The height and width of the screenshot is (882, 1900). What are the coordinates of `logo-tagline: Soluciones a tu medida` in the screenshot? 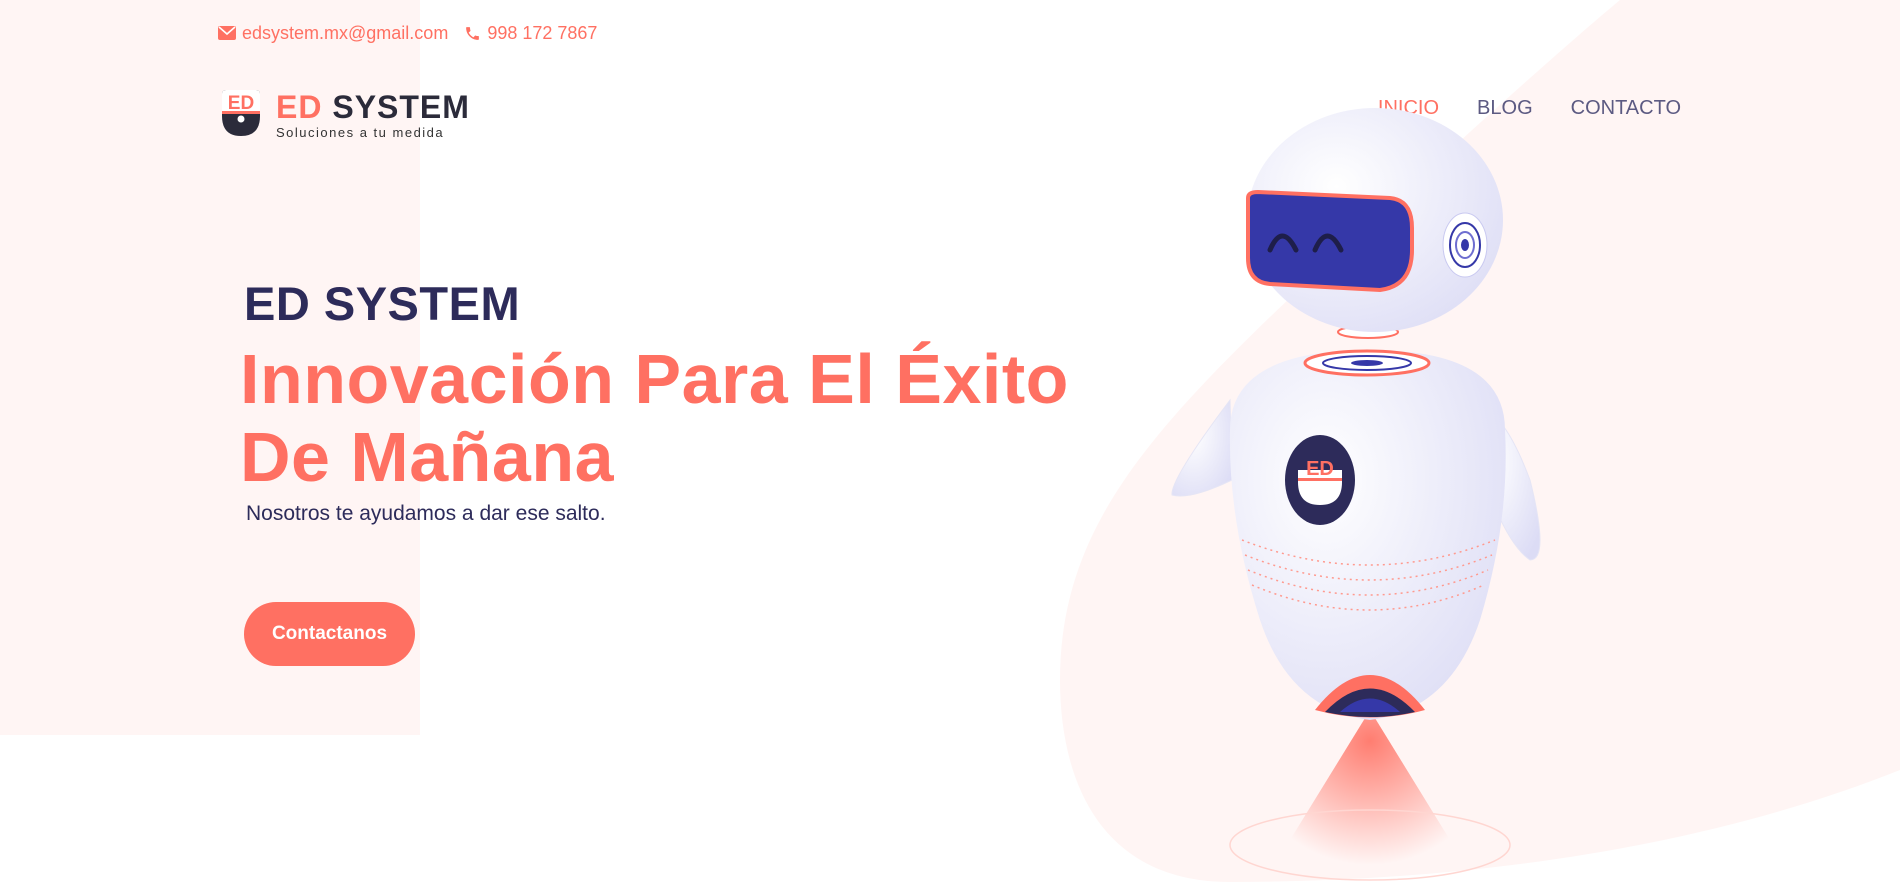 It's located at (360, 132).